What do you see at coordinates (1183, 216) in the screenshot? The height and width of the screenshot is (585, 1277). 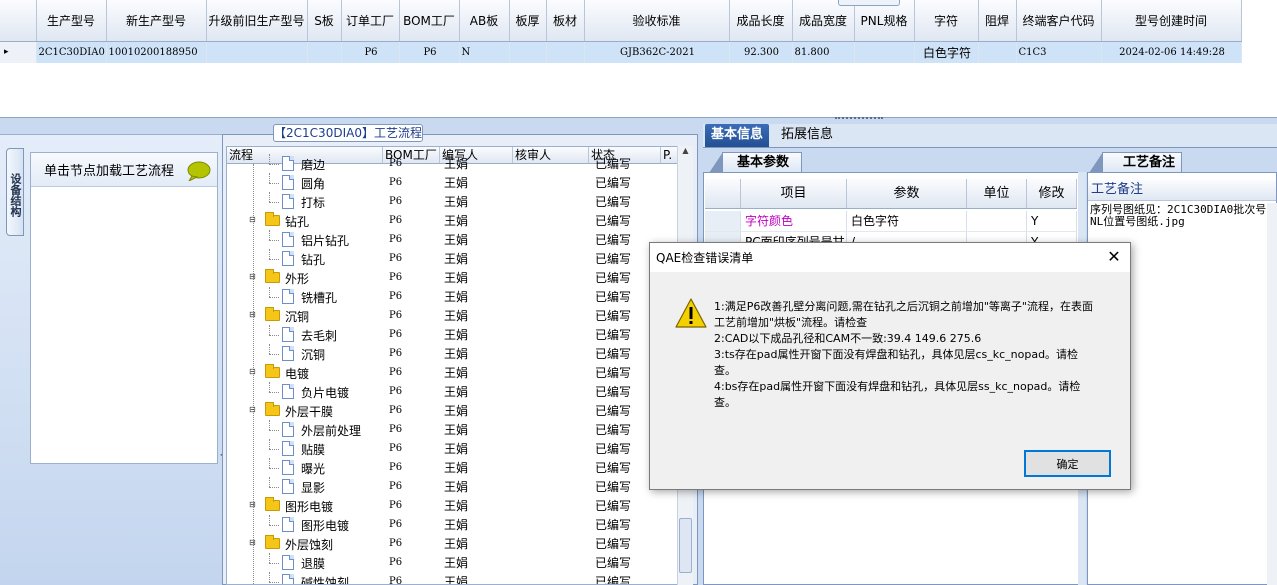 I see `process-notes-text: 序列号图纸见：2C1C30DIA0批次号PNL位置号图纸.jpg` at bounding box center [1183, 216].